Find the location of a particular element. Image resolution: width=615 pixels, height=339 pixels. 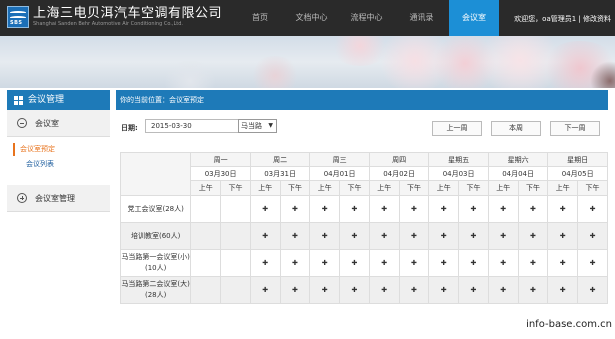

nav-contacts: 通讯录 is located at coordinates (421, 18).